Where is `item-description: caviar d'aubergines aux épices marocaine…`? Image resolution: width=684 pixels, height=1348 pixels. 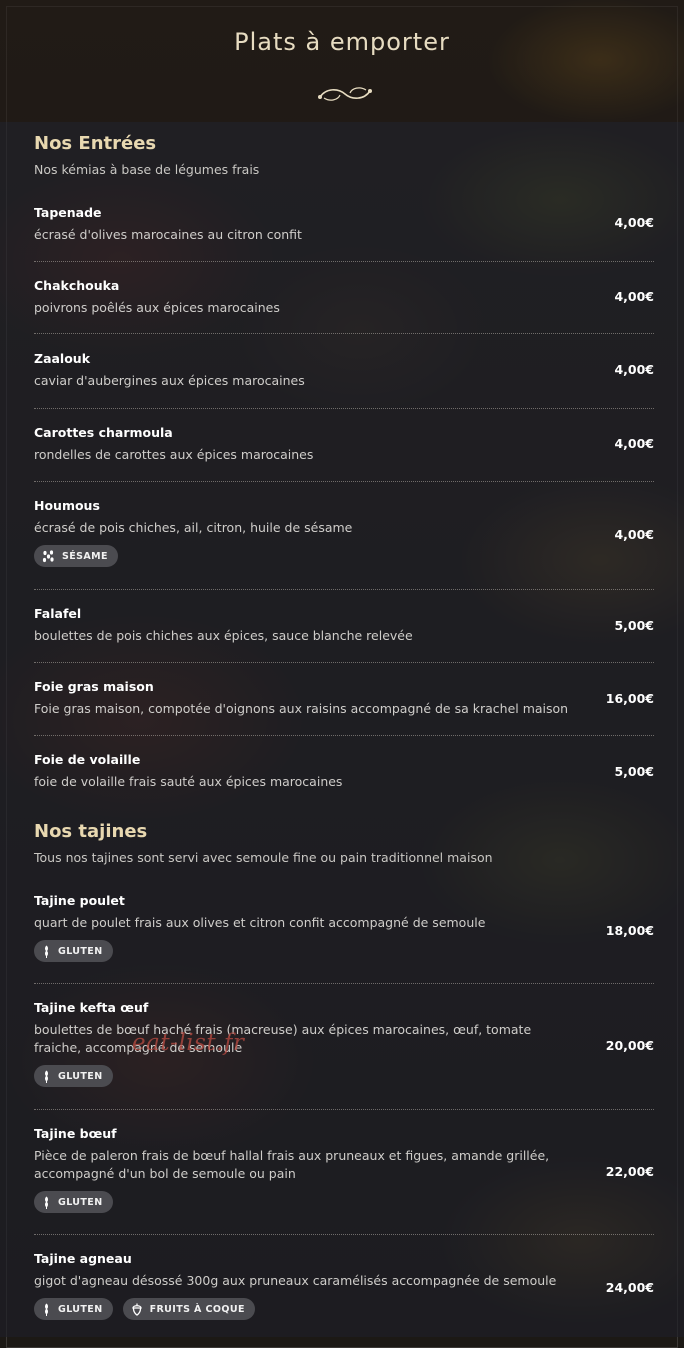 item-description: caviar d'aubergines aux épices marocaine… is located at coordinates (169, 380).